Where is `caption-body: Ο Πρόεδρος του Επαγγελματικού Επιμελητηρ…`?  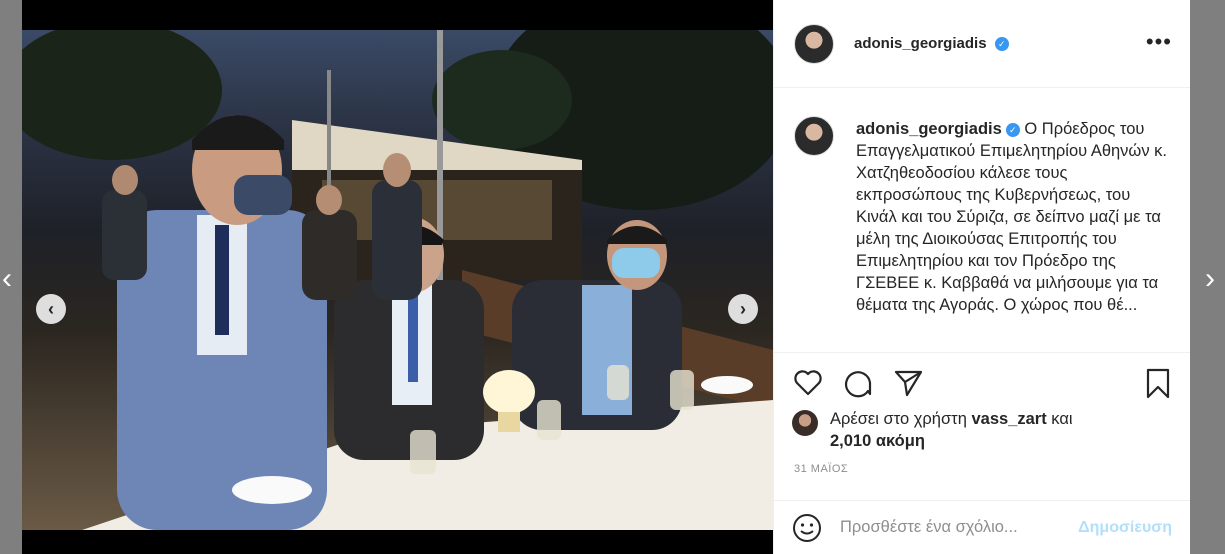 caption-body: Ο Πρόεδρος του Επαγγελματικού Επιμελητηρ… is located at coordinates (1011, 217).